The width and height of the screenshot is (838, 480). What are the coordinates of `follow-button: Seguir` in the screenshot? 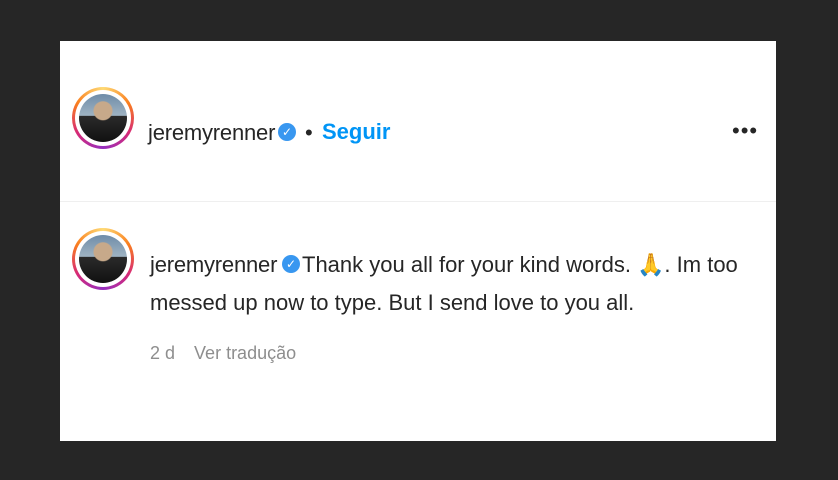 It's located at (356, 132).